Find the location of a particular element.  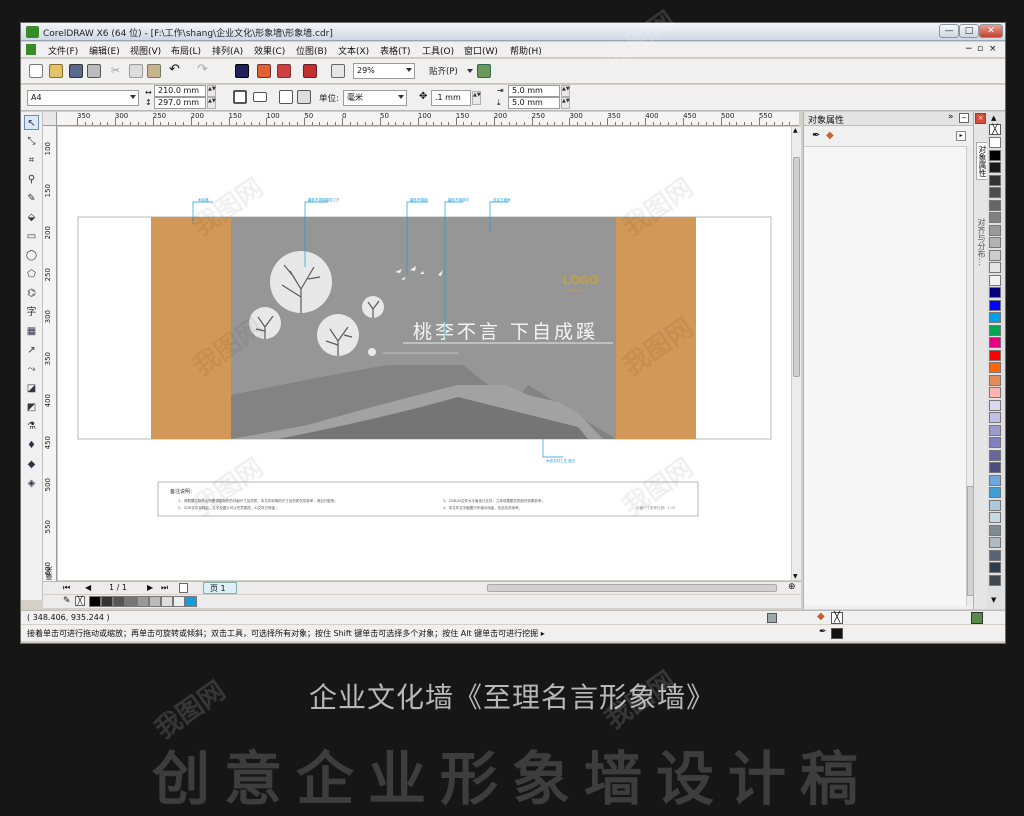

current-page-icon is located at coordinates (304, 97).